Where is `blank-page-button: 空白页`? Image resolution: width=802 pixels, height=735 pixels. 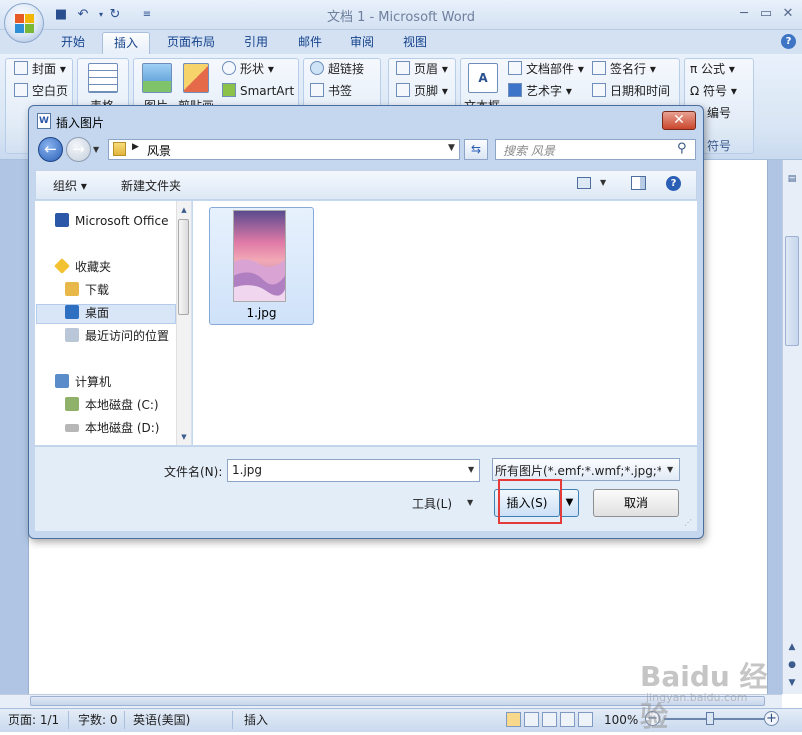 blank-page-button: 空白页 is located at coordinates (41, 91).